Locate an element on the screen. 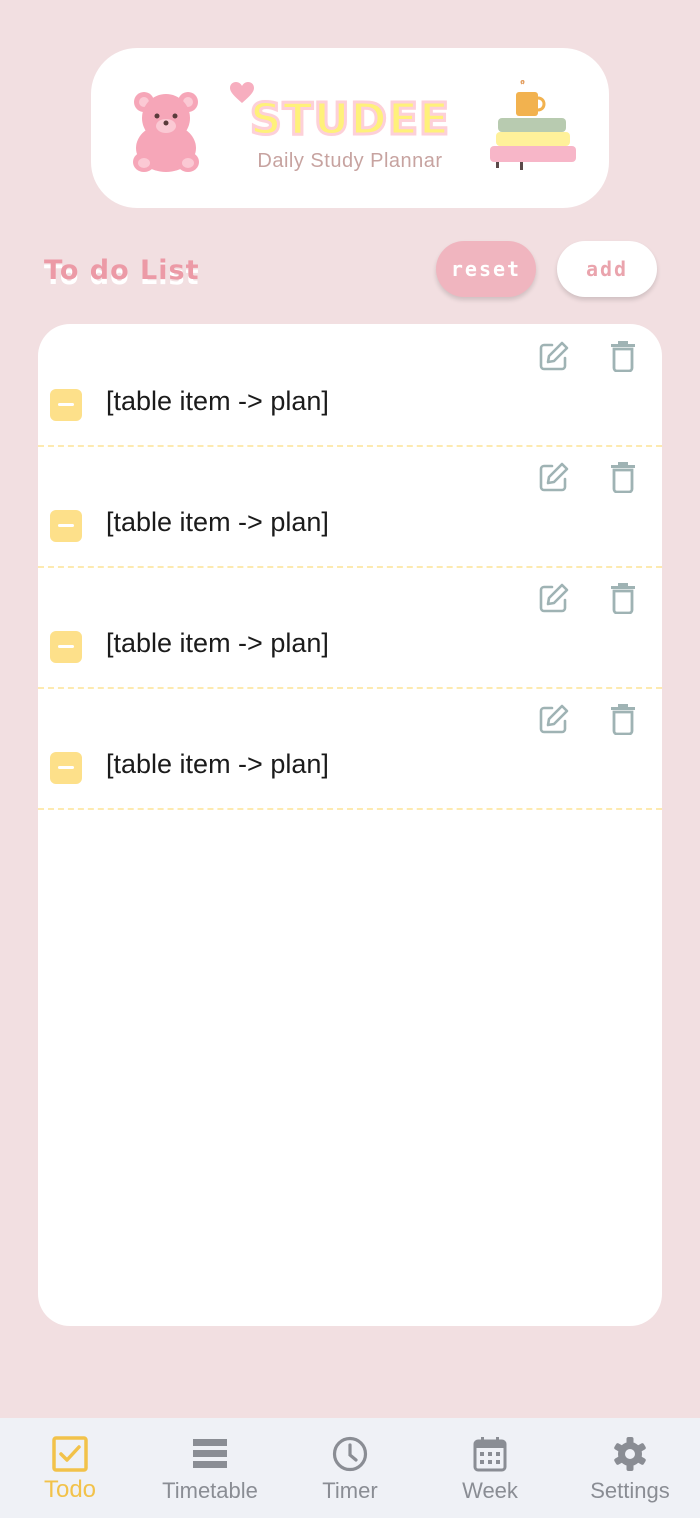 This screenshot has width=700, height=1518. nav-label-timer: Timer is located at coordinates (350, 1490).